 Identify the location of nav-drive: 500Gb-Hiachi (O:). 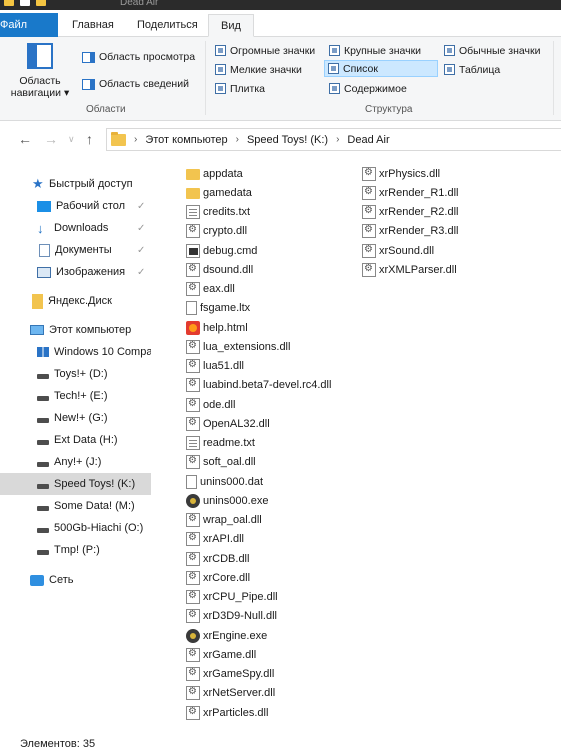
(75, 528).